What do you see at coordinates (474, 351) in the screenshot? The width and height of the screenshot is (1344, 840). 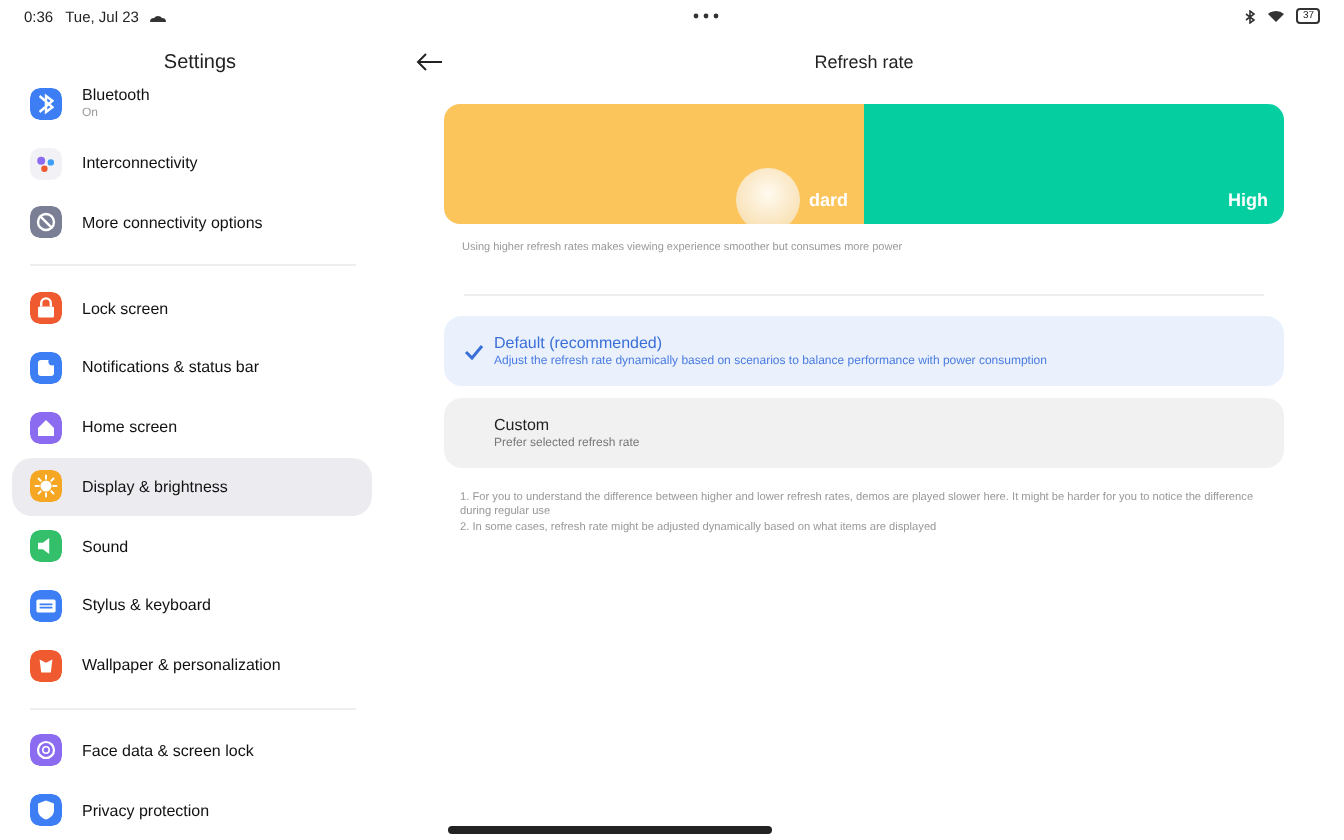 I see `check-icon` at bounding box center [474, 351].